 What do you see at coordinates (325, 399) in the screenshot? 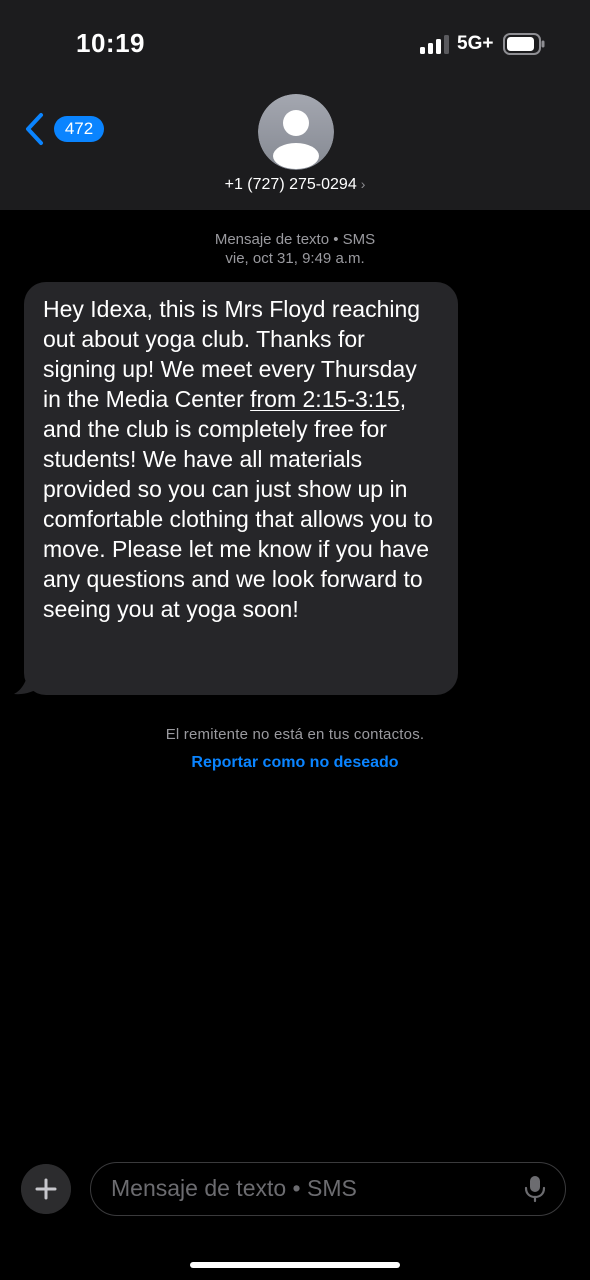
I see `time-range-link: from 2:15-3:15` at bounding box center [325, 399].